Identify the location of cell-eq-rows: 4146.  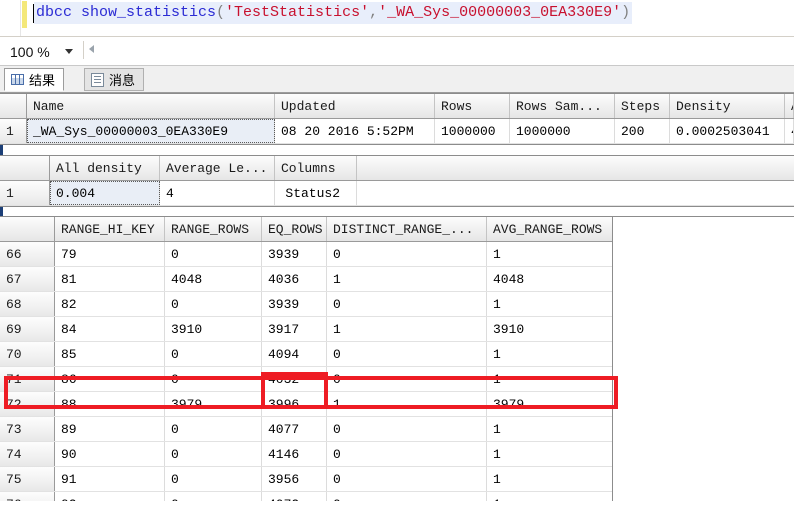
(294, 454).